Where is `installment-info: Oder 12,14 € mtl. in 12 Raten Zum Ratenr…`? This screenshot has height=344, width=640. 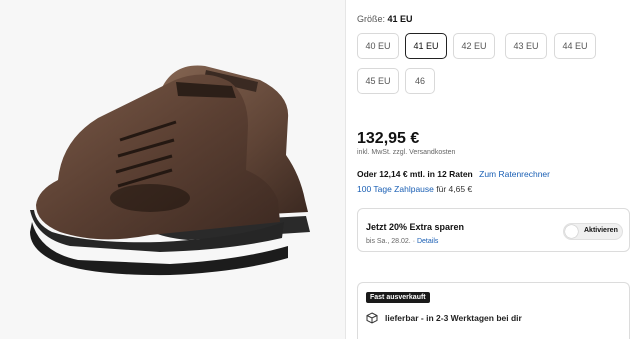 installment-info: Oder 12,14 € mtl. in 12 Raten Zum Ratenr… is located at coordinates (453, 174).